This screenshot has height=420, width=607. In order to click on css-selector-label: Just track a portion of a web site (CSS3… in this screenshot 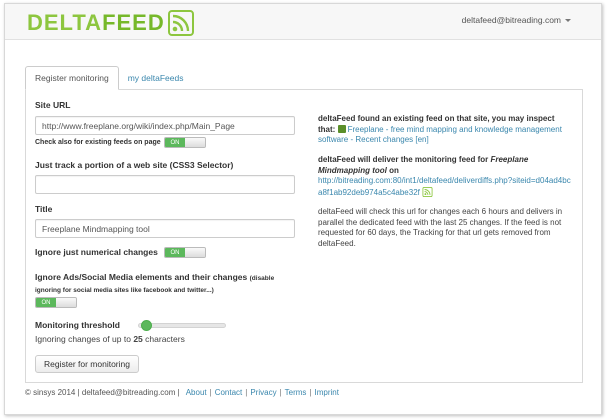, I will do `click(134, 165)`.